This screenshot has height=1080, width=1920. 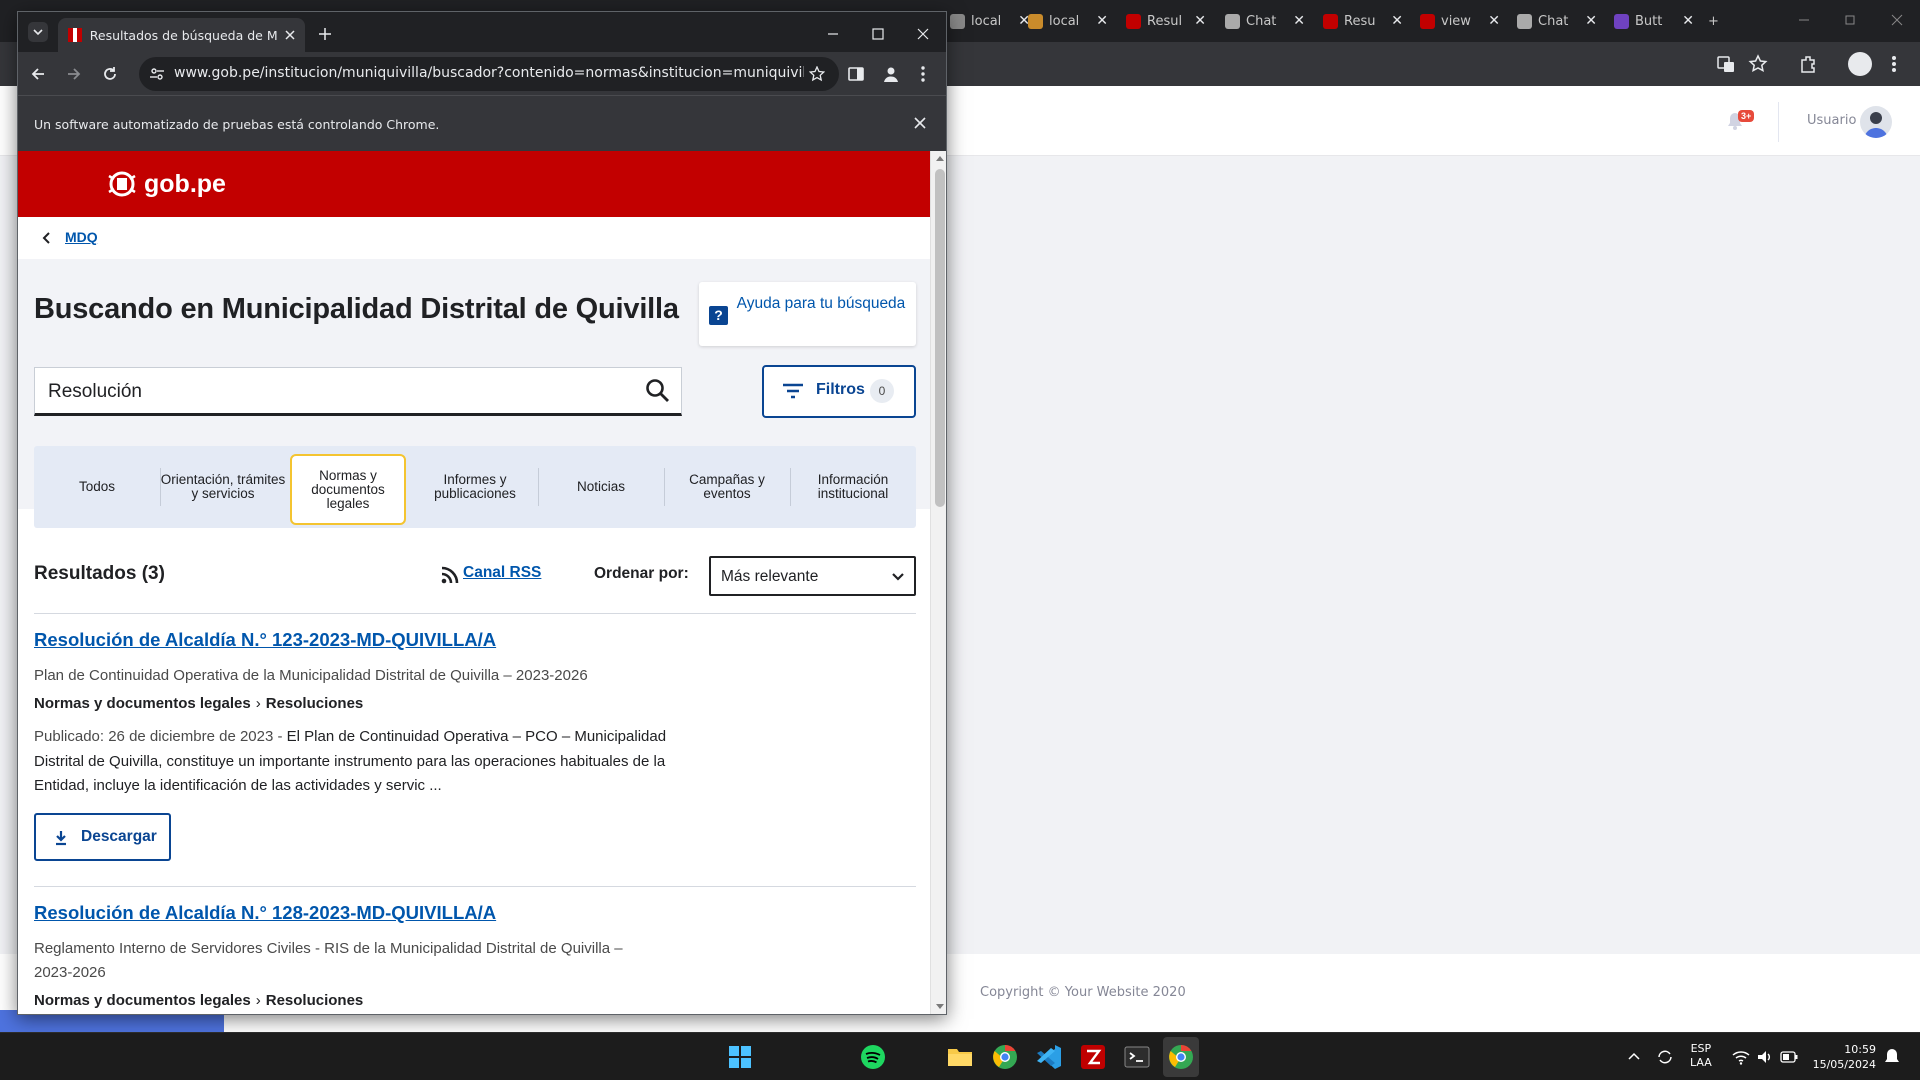 I want to click on bookmark-star-icon, so click(x=1758, y=64).